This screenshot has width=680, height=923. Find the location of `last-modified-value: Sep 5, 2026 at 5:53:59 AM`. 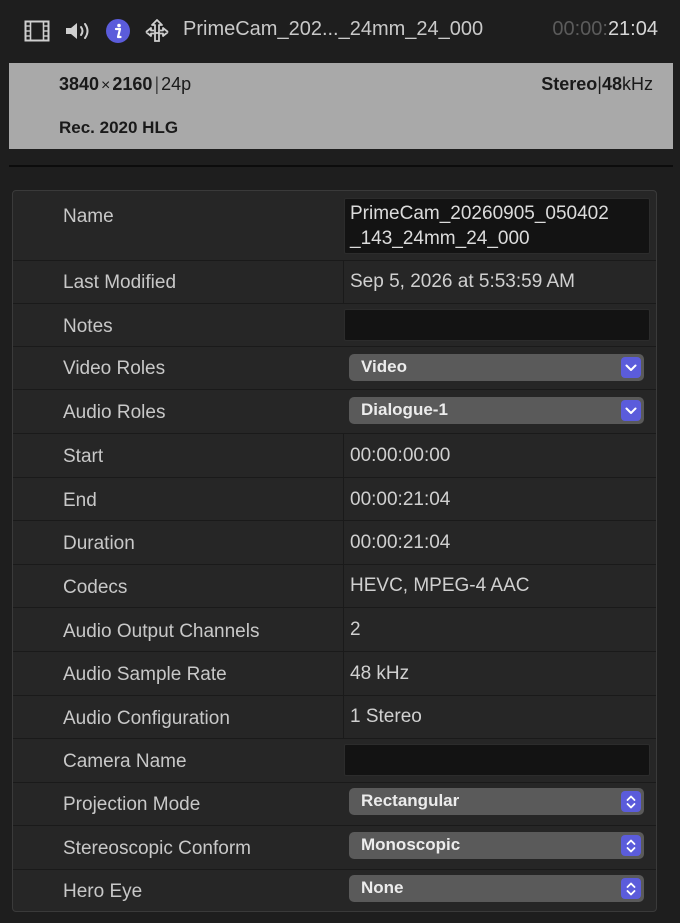

last-modified-value: Sep 5, 2026 at 5:53:59 AM is located at coordinates (463, 281).